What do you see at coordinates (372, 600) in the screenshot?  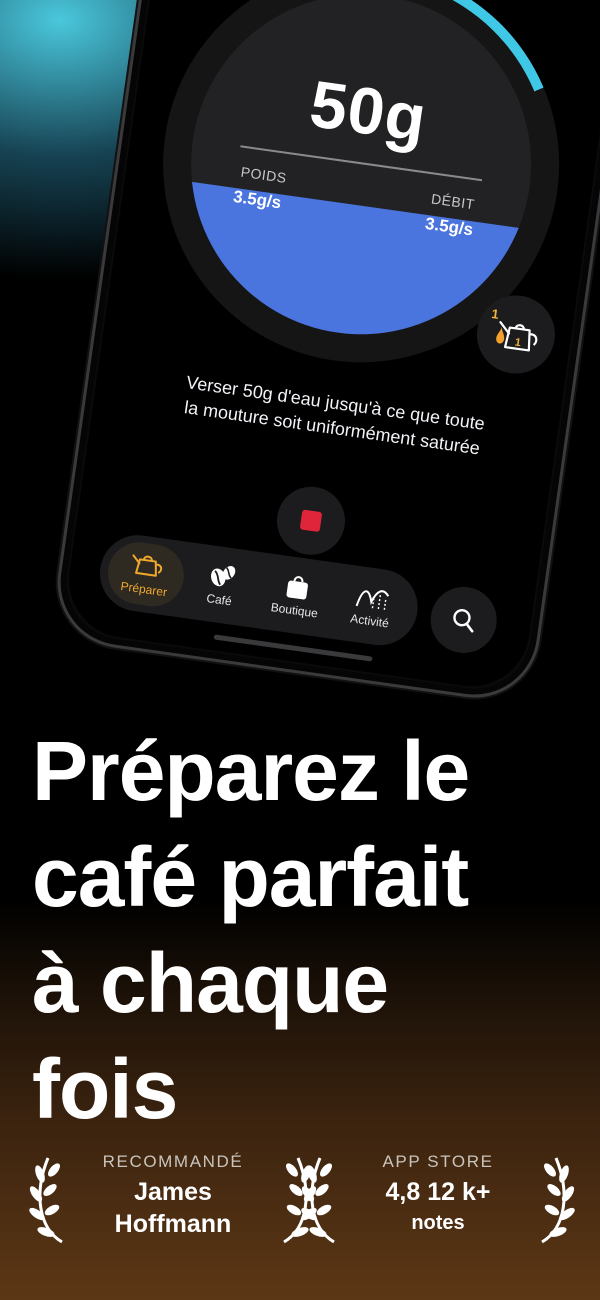 I see `activity-chart-icon` at bounding box center [372, 600].